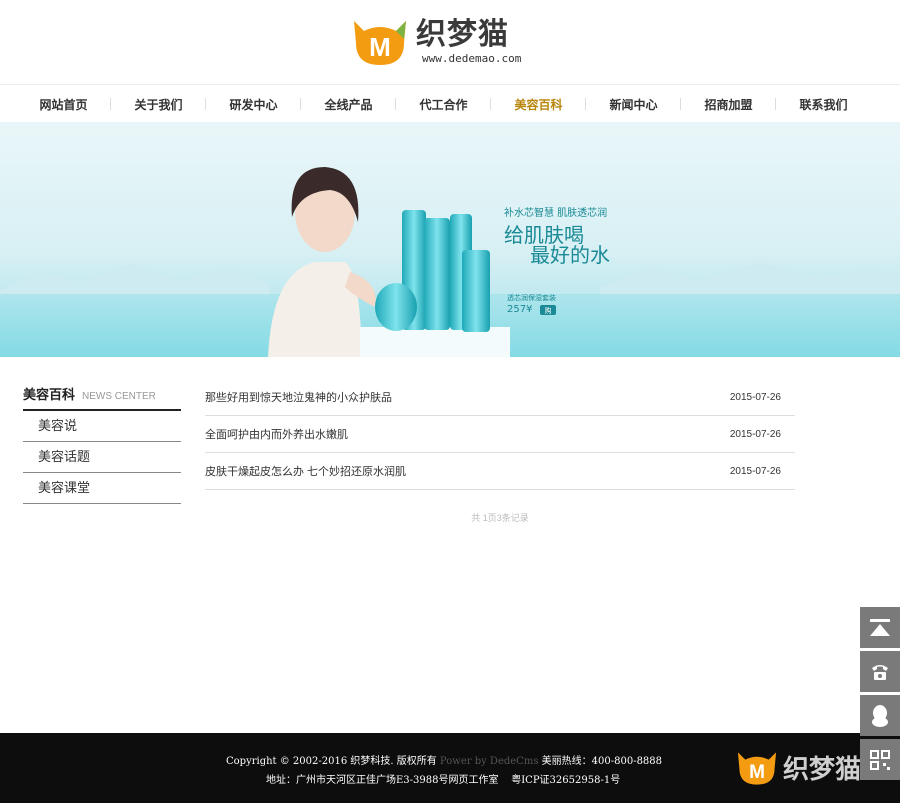 This screenshot has width=900, height=803. Describe the element at coordinates (728, 104) in the screenshot. I see `nav-item-franchise: 招商加盟` at that location.